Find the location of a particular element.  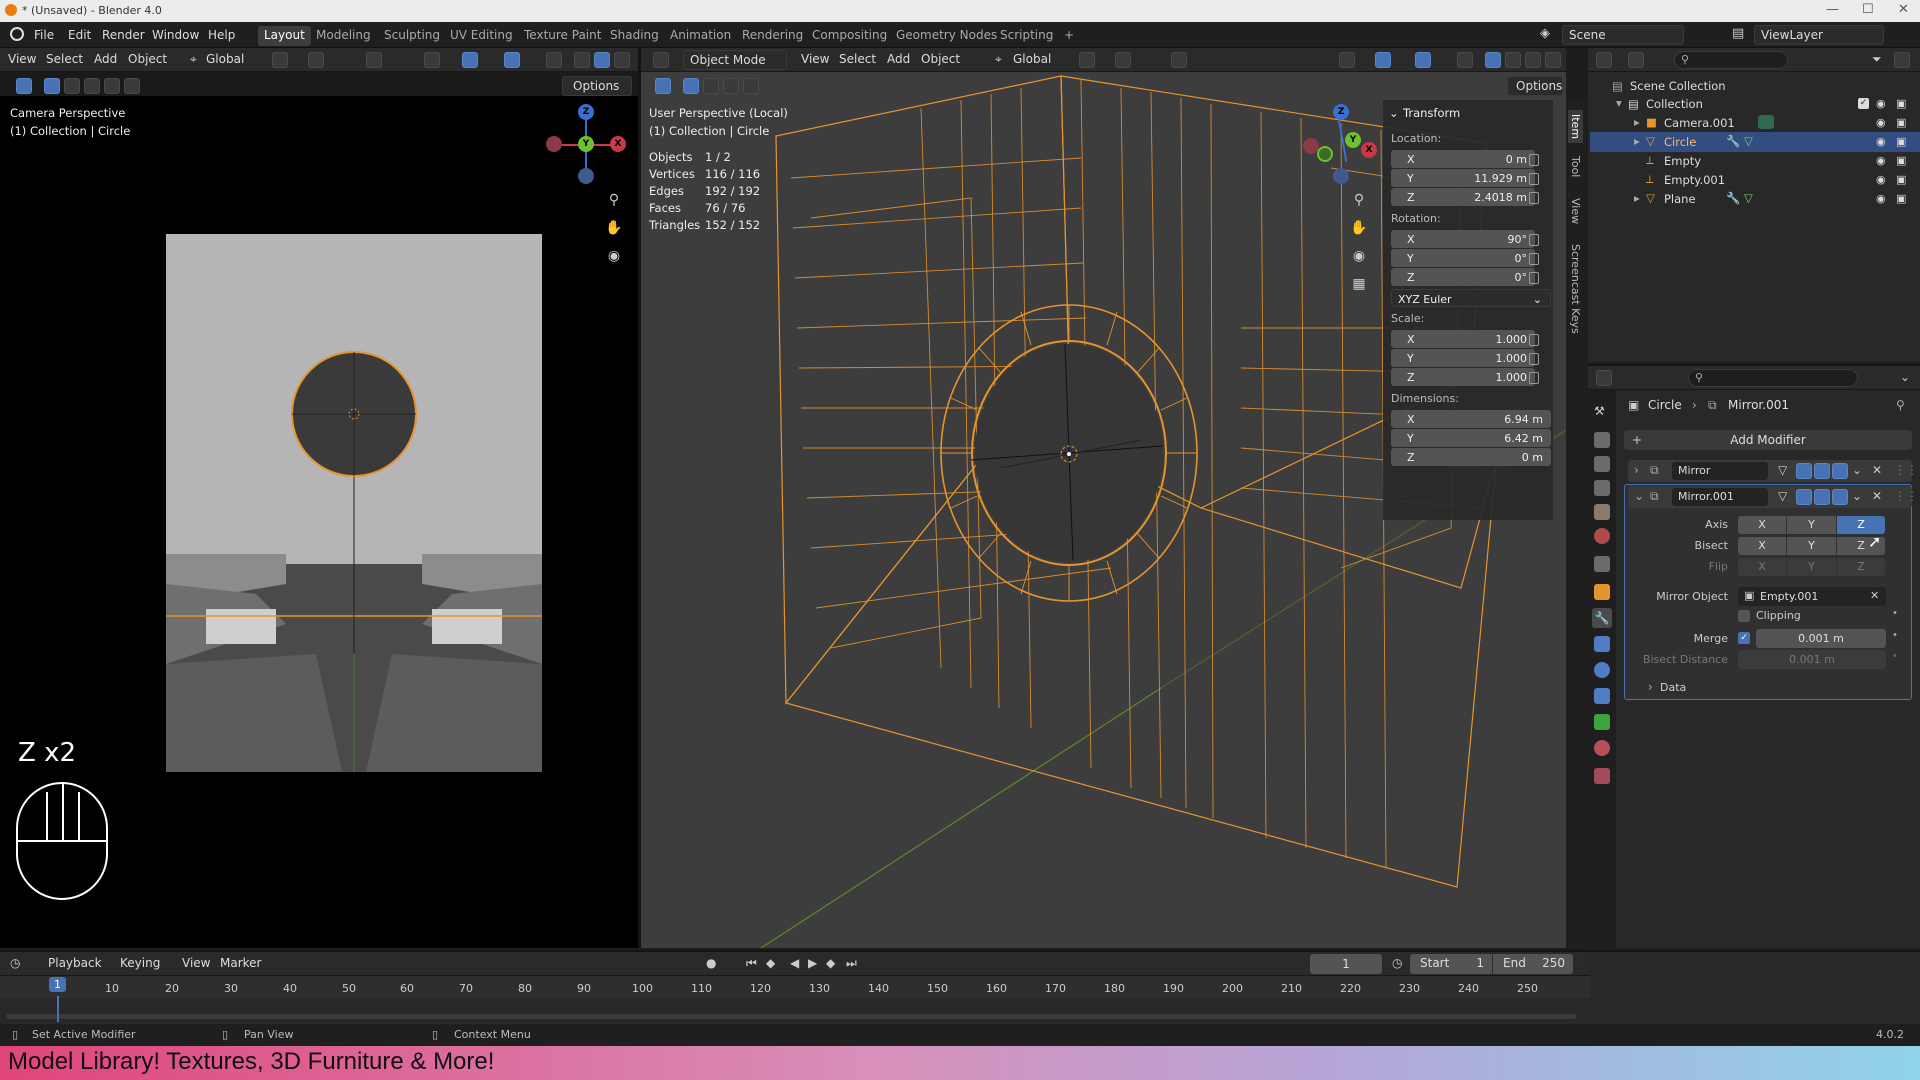

constraints-tab-icon is located at coordinates (1602, 696).